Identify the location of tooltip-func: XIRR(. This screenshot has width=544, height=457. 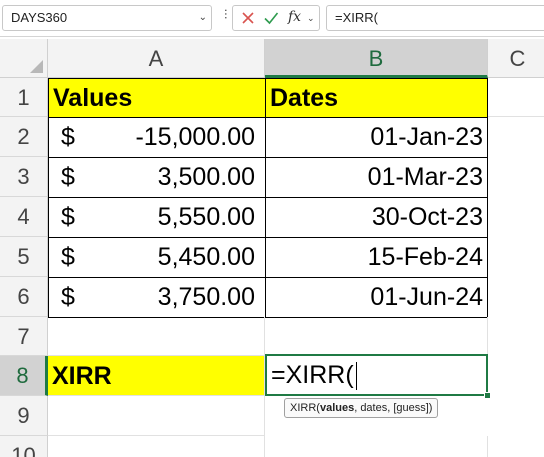
(305, 408).